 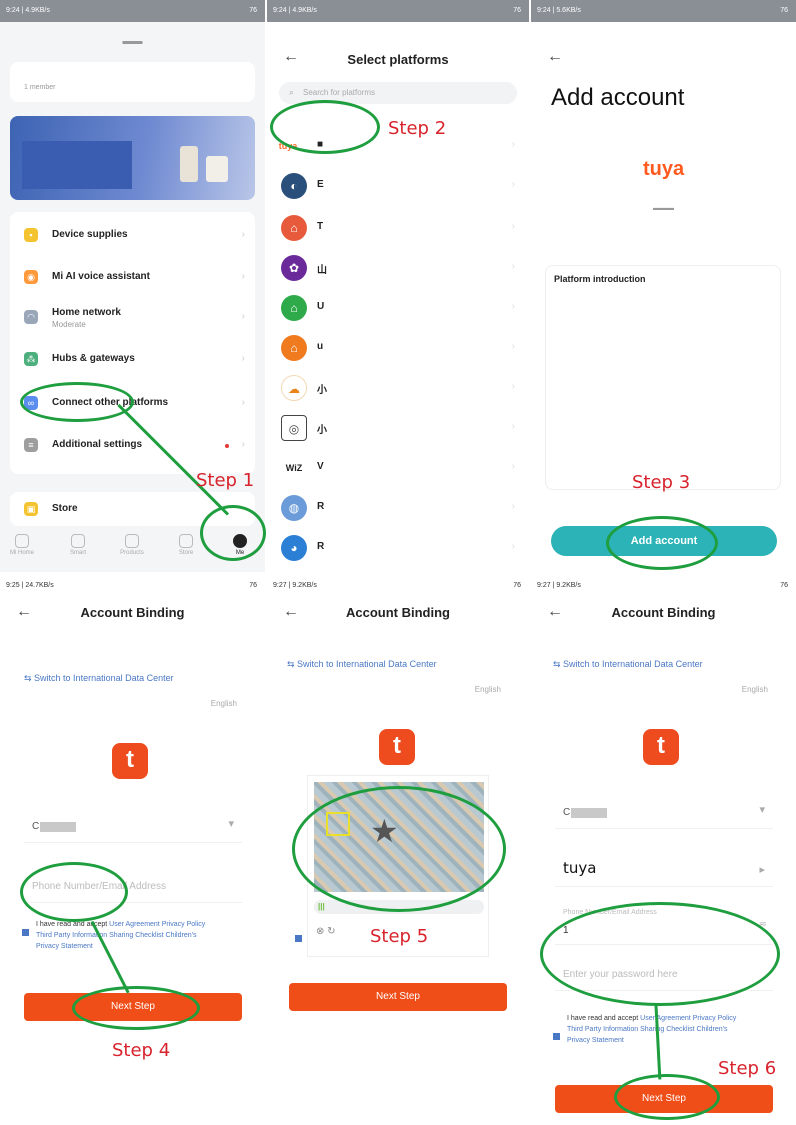 What do you see at coordinates (567, 812) in the screenshot?
I see `country-initial: C` at bounding box center [567, 812].